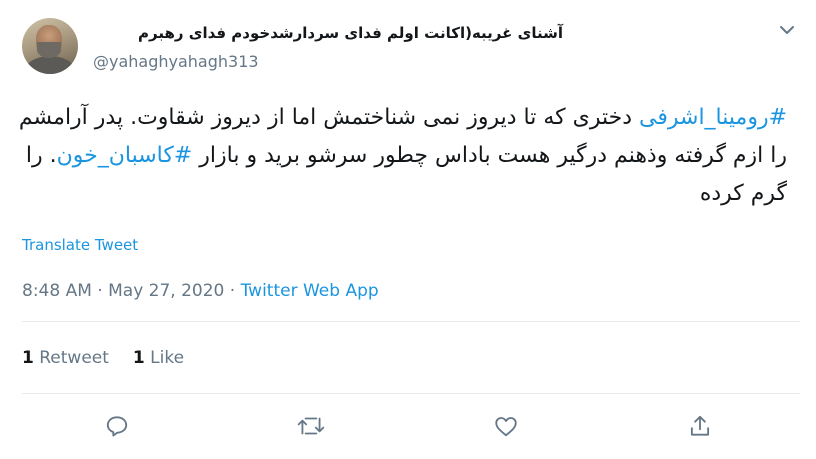 The image size is (816, 459). I want to click on hashtag-link: #کاسبان_خون, so click(125, 155).